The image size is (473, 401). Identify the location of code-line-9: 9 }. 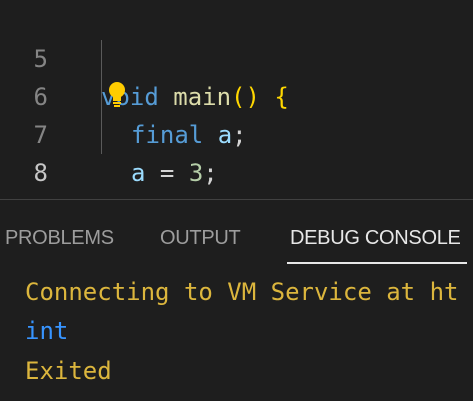
(236, 173).